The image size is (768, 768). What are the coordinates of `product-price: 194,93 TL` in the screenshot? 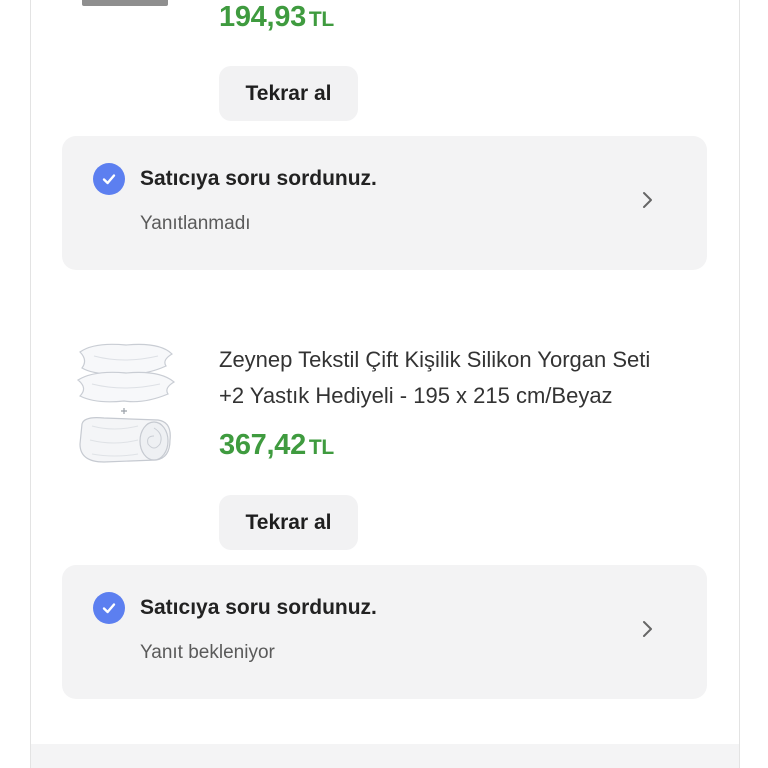 It's located at (276, 17).